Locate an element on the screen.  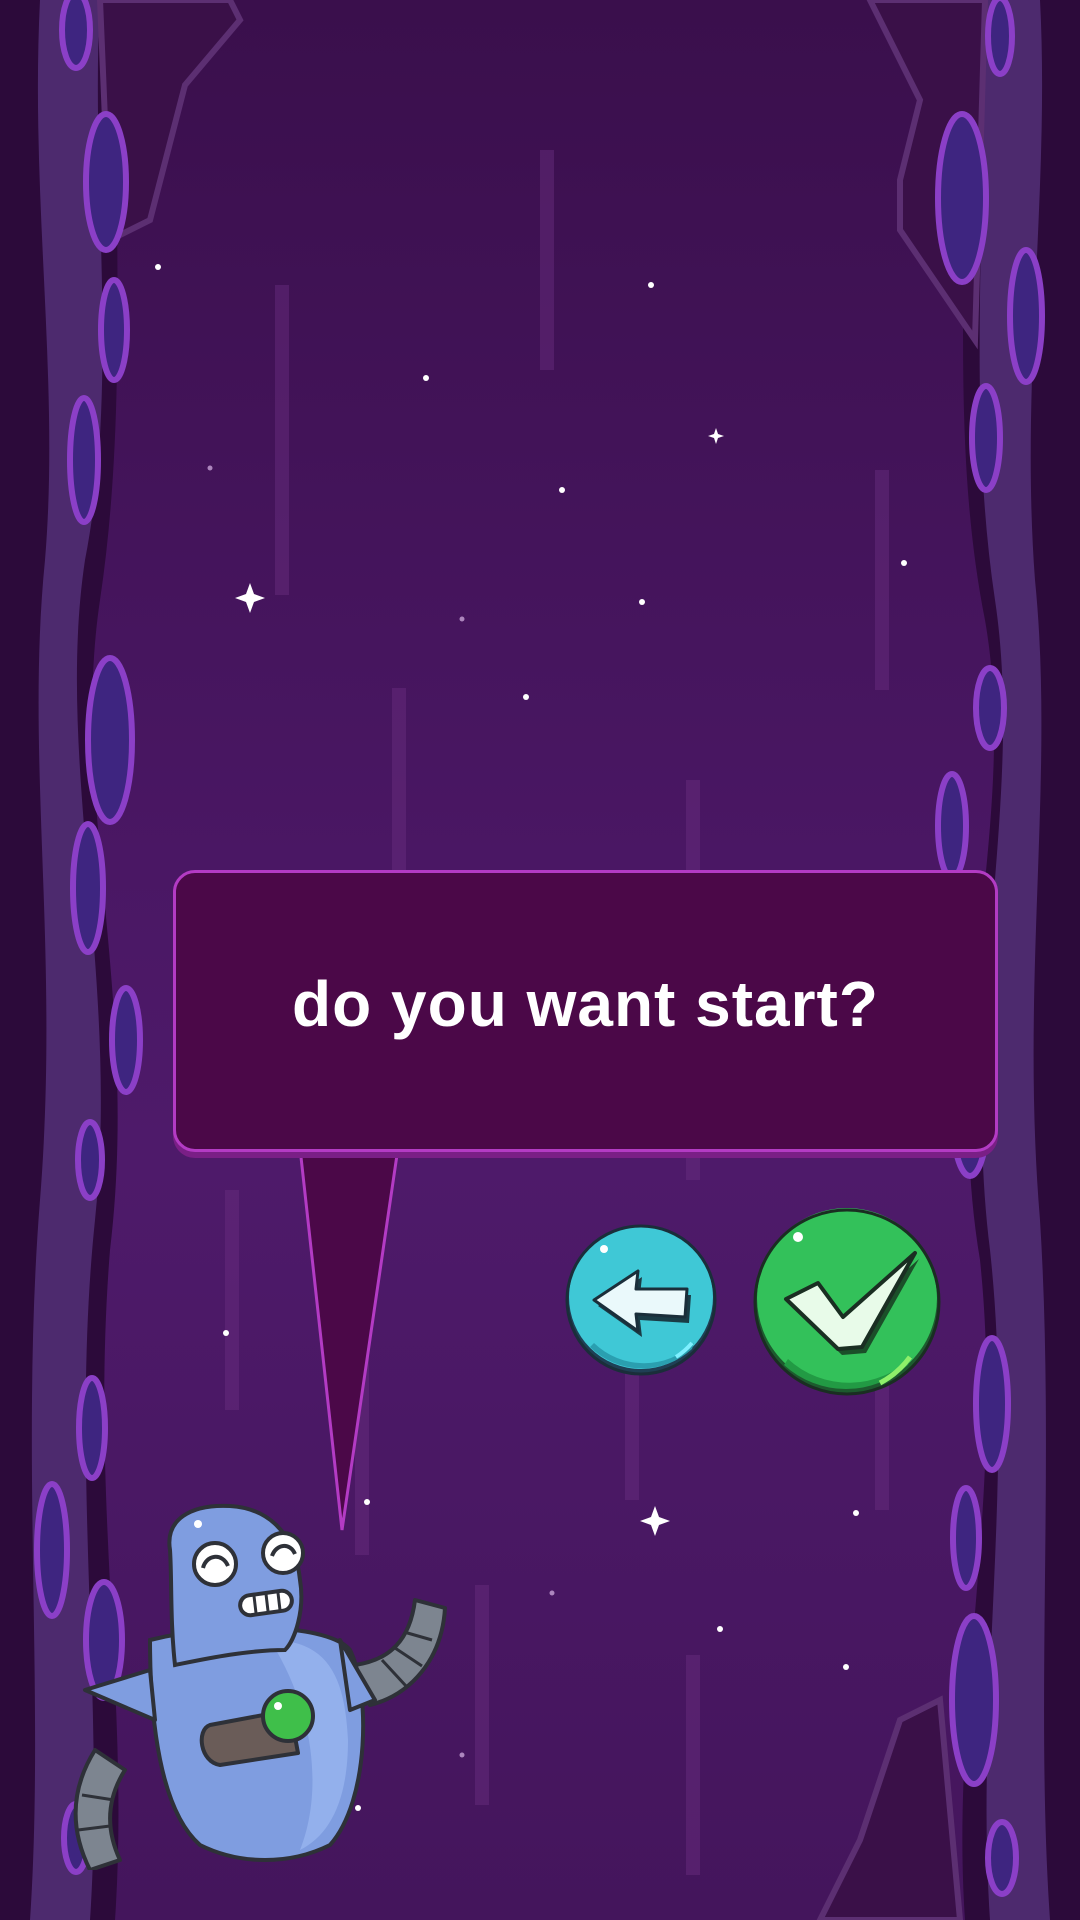
dialog-question: do you want start? is located at coordinates (585, 1004).